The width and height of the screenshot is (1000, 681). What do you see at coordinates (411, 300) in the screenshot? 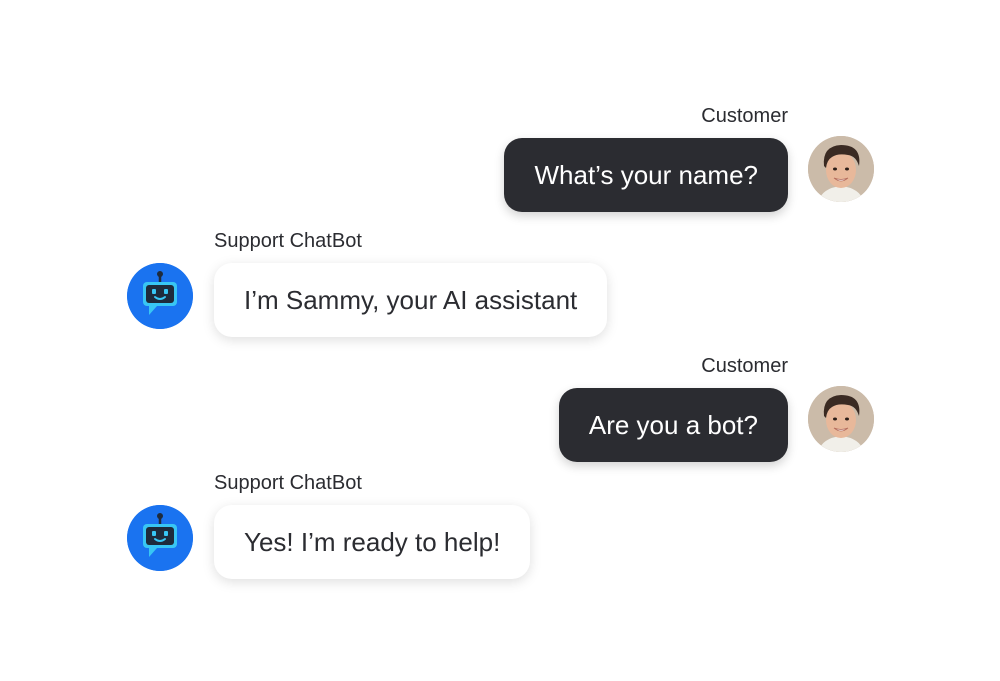
I see `bot-message-bubble: I’m Sammy, your AI assistant` at bounding box center [411, 300].